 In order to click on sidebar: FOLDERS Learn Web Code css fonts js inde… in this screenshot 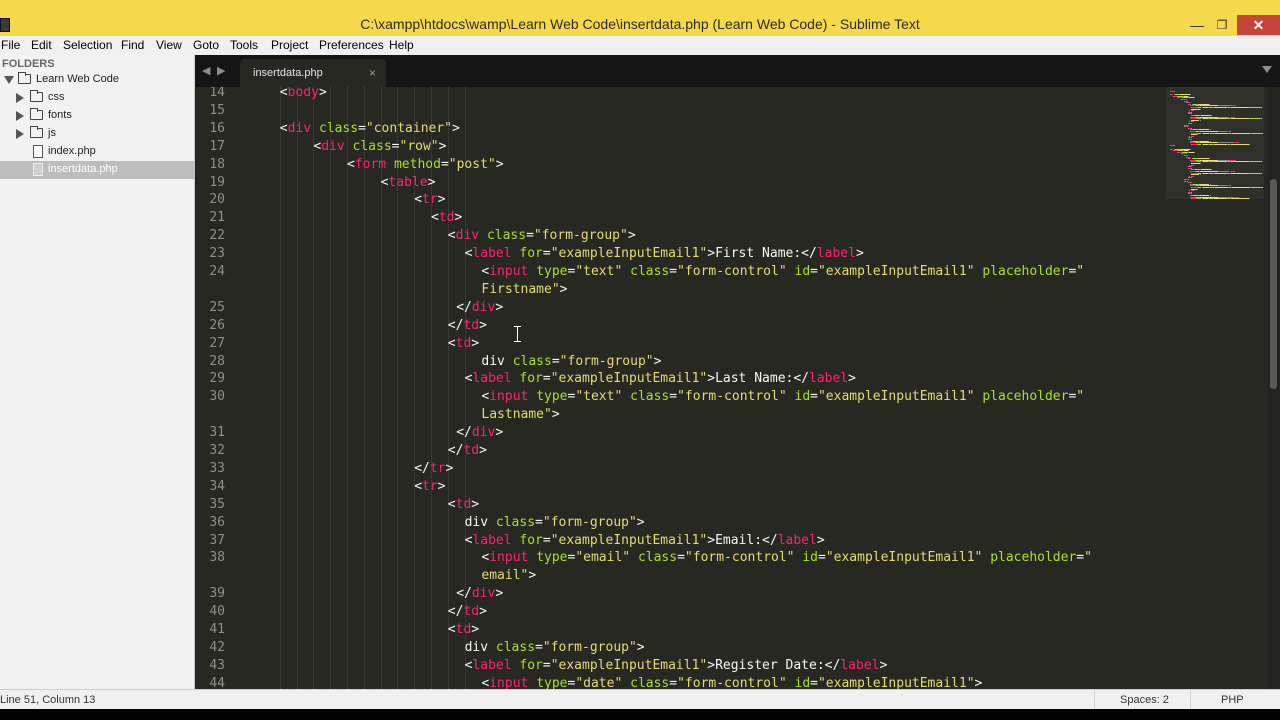, I will do `click(97, 372)`.